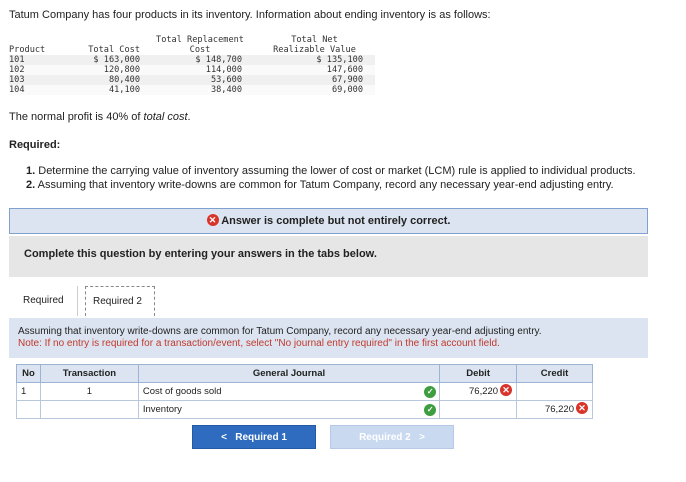 Image resolution: width=686 pixels, height=482 pixels. What do you see at coordinates (554, 373) in the screenshot?
I see `header-credit: Credit` at bounding box center [554, 373].